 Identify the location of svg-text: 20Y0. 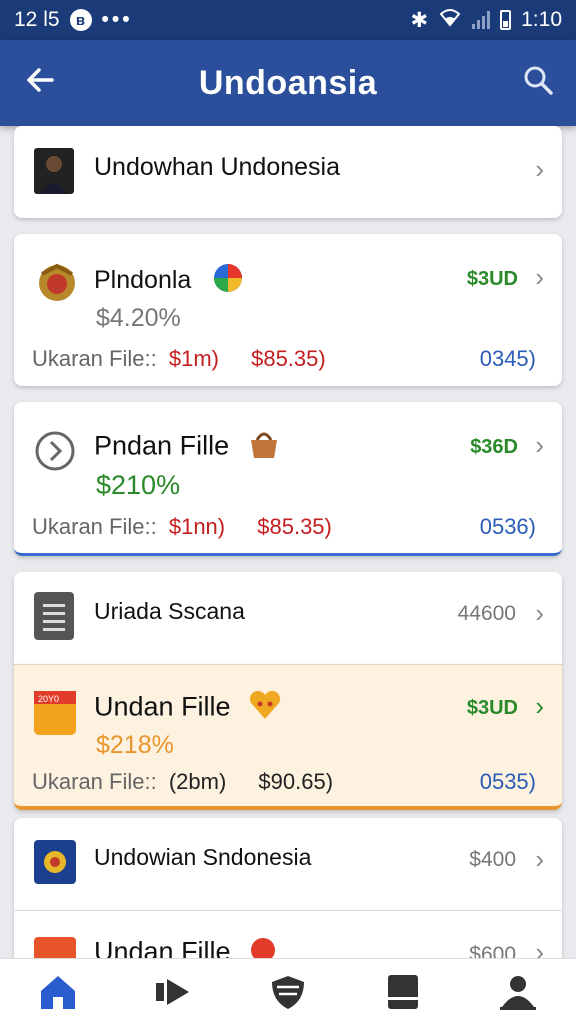
(48, 699).